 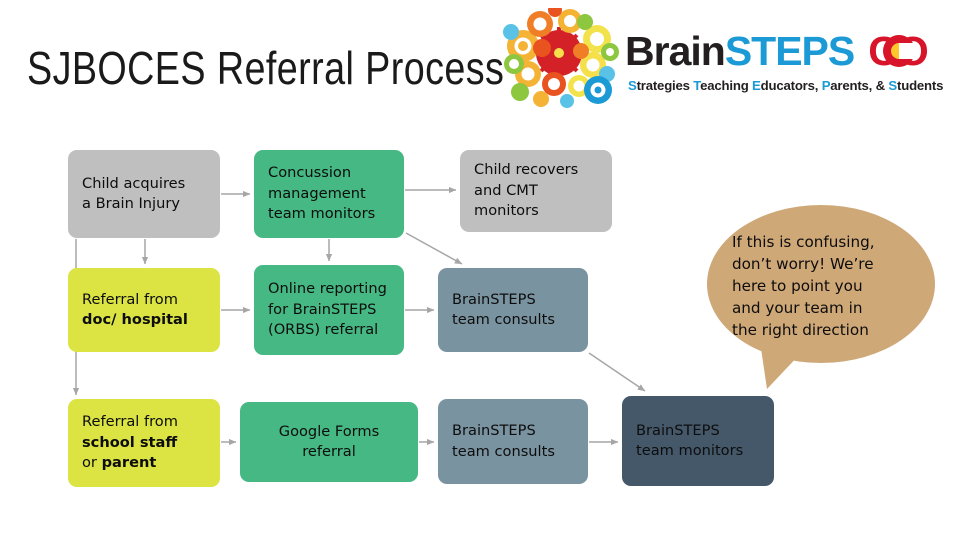 I want to click on flow-box-label: Referral from school staff or parent, so click(x=130, y=442).